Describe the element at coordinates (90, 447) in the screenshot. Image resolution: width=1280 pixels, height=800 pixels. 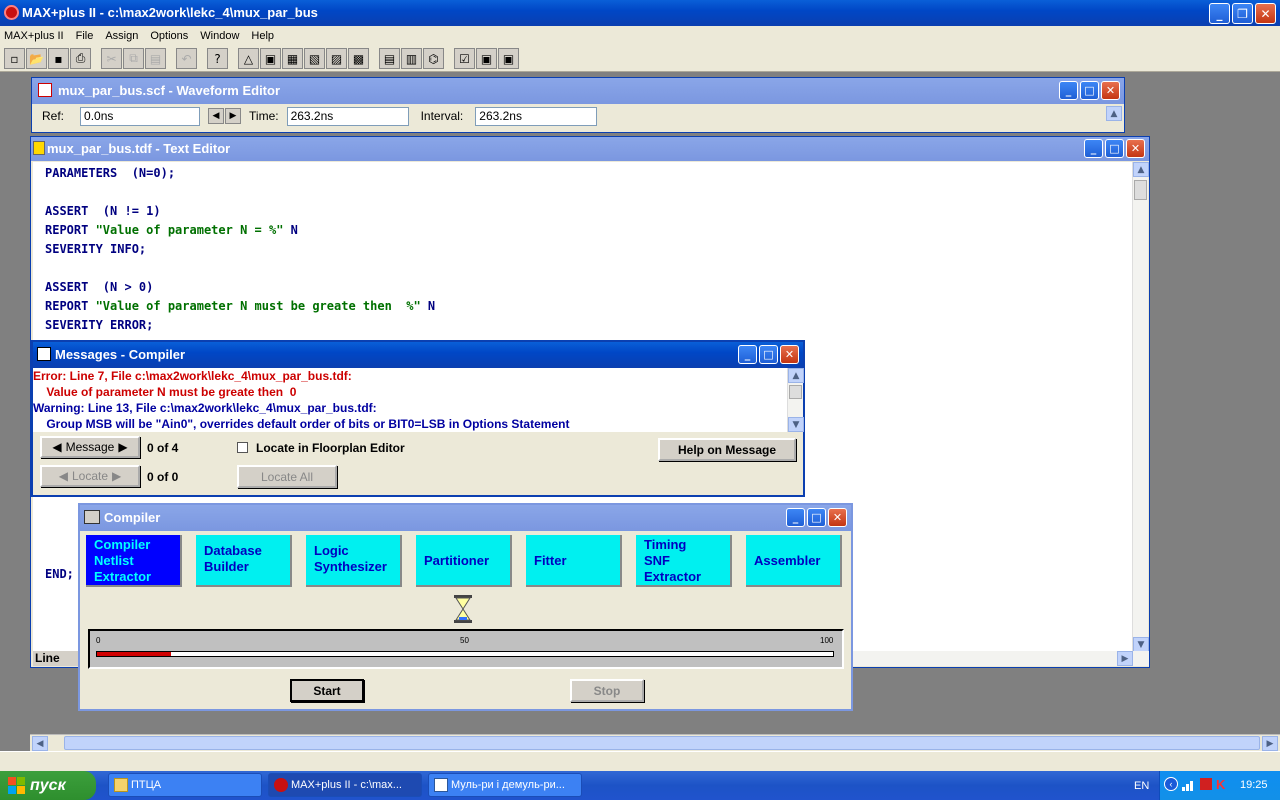
I see `message-nav-button: ◀ Message ▶` at that location.